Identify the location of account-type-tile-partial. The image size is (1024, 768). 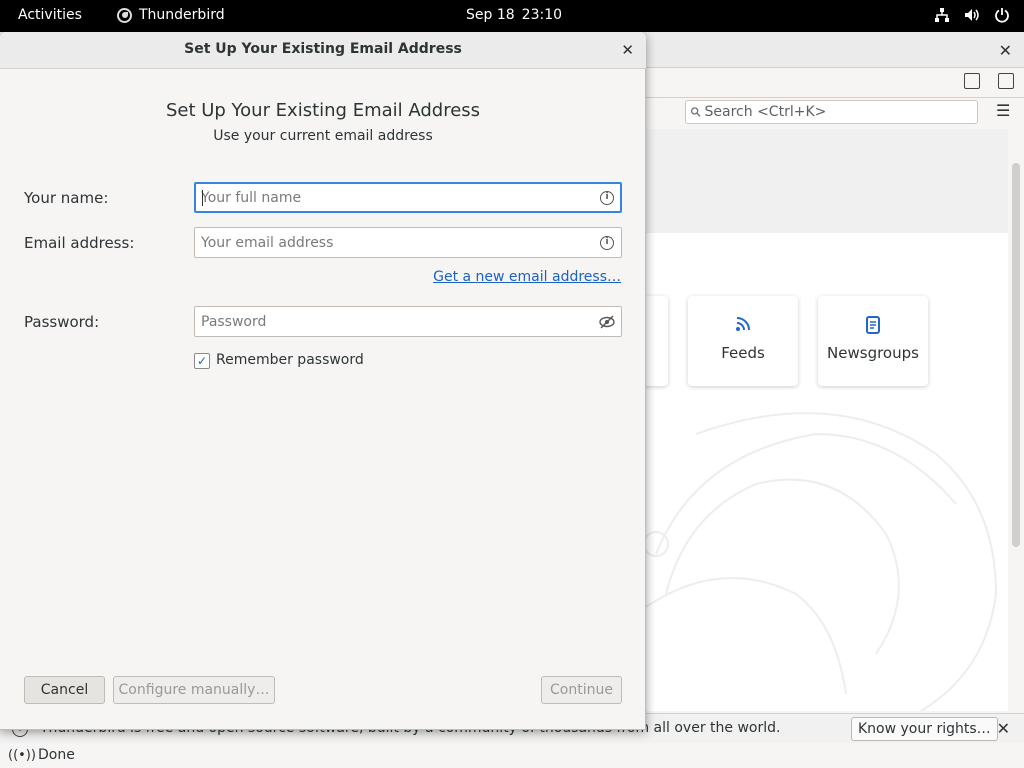
(657, 341).